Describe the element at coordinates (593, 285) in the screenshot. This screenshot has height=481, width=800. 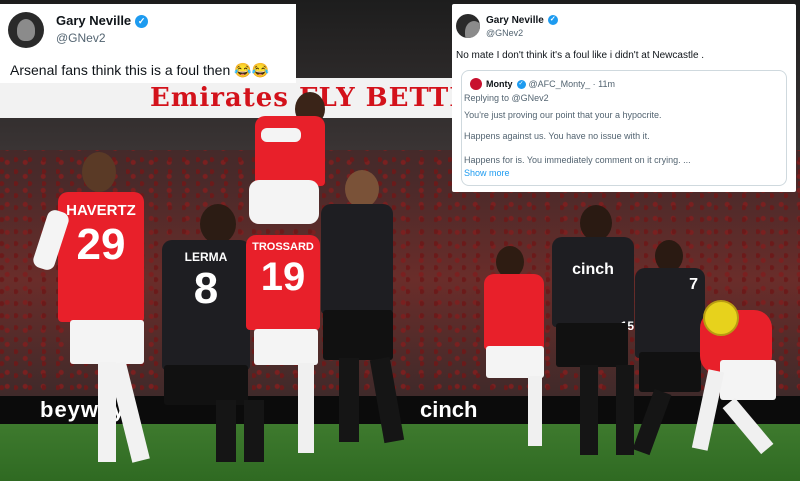
I see `player-shirt: cinch 15` at that location.